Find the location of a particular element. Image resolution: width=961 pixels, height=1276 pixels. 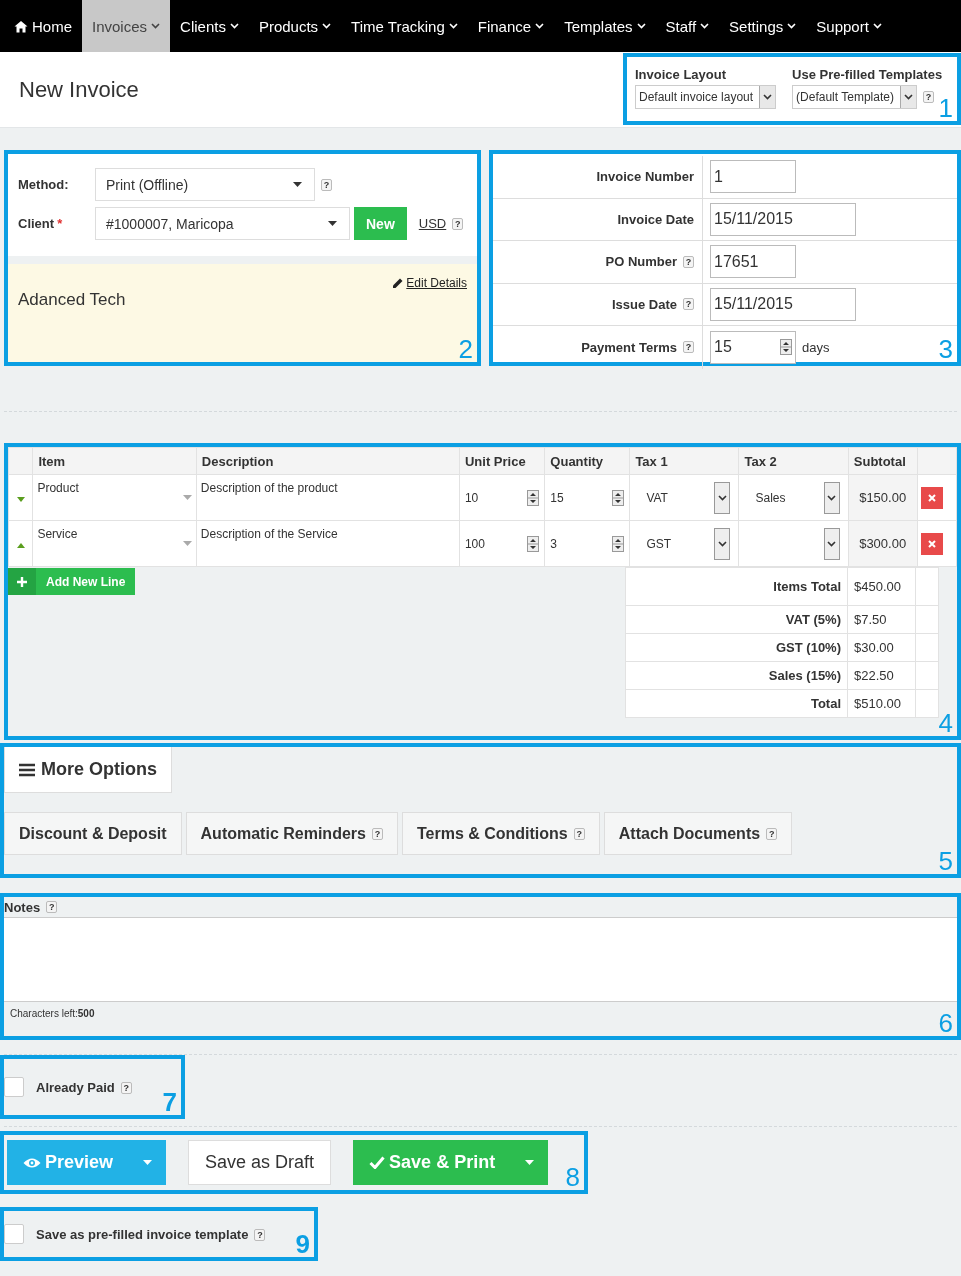

unit-price-field: 10 is located at coordinates (502, 497).